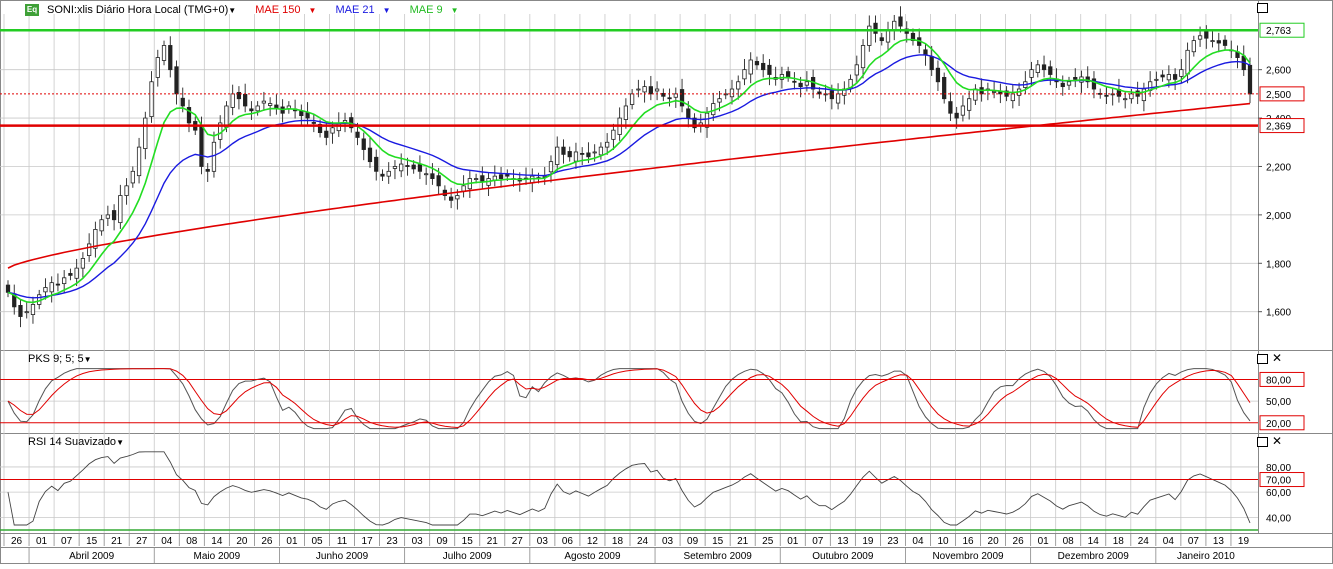 Image resolution: width=1333 pixels, height=569 pixels. Describe the element at coordinates (137, 10) in the screenshot. I see `symbol-label: SONI:xlis Diário Hora Local (TMG+0)` at that location.